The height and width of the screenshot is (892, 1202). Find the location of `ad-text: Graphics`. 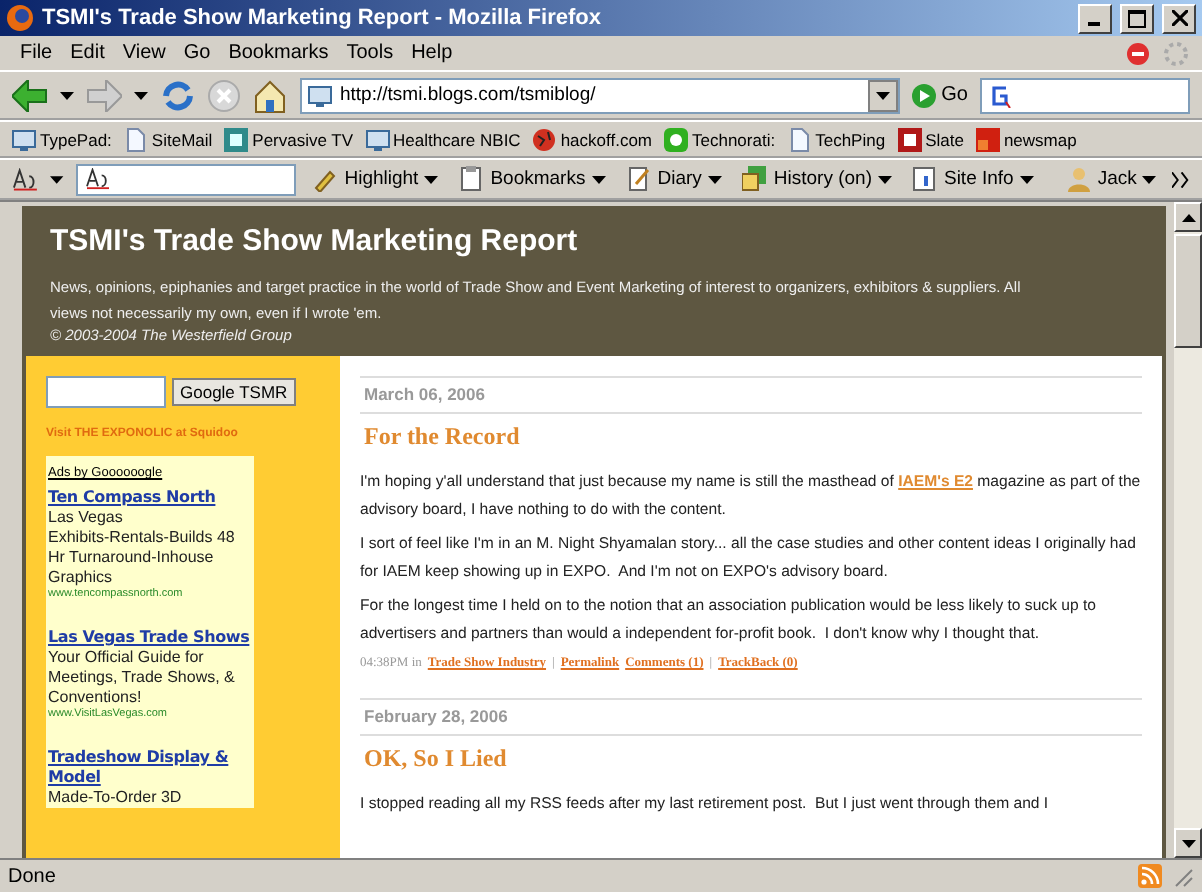

ad-text: Graphics is located at coordinates (80, 578).